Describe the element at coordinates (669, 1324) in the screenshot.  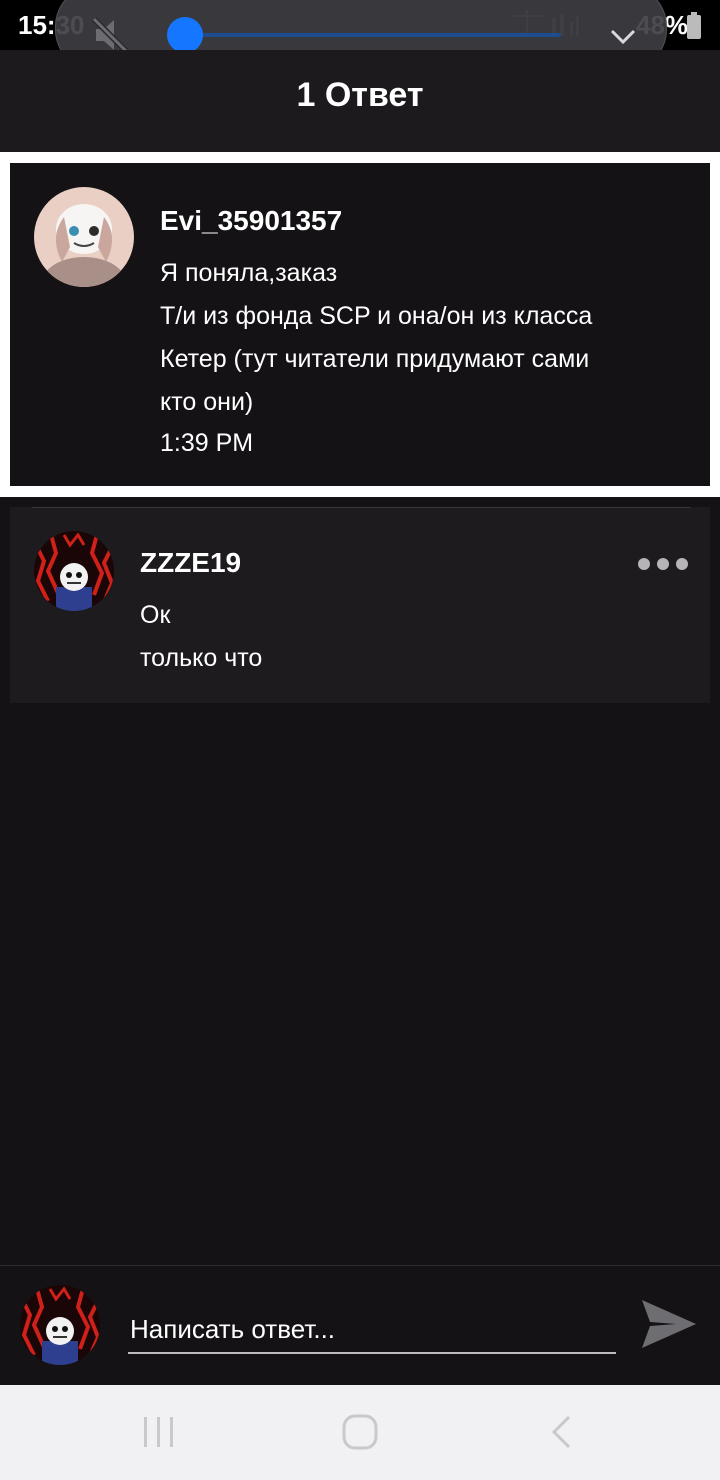
I see `send-icon` at that location.